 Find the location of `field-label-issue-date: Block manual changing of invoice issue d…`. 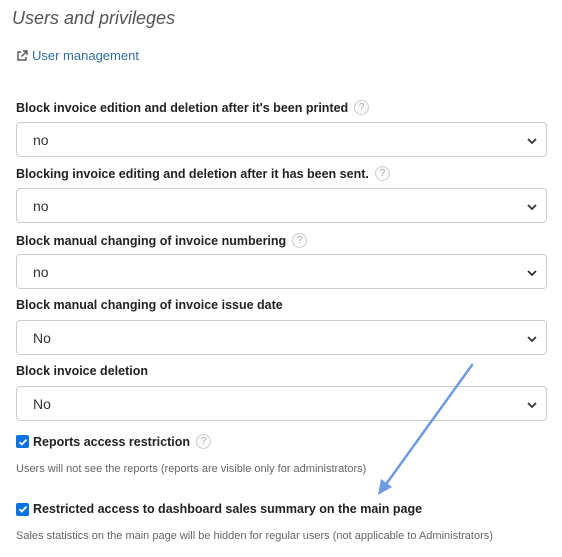

field-label-issue-date: Block manual changing of invoice issue d… is located at coordinates (149, 305).